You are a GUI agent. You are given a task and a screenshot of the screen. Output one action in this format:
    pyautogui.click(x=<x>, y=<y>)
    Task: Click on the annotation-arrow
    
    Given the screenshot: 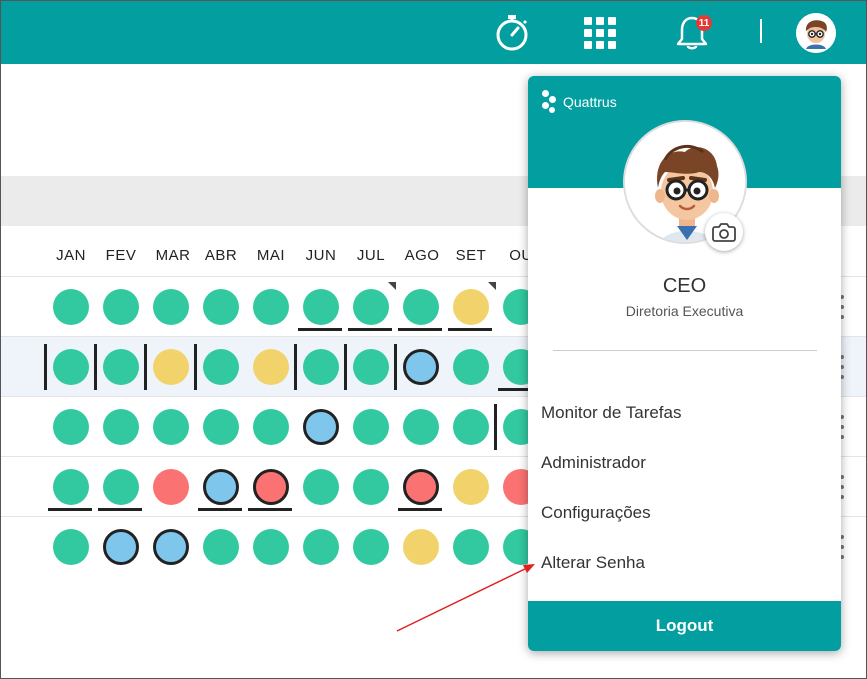 What is the action you would take?
    pyautogui.click(x=465, y=598)
    